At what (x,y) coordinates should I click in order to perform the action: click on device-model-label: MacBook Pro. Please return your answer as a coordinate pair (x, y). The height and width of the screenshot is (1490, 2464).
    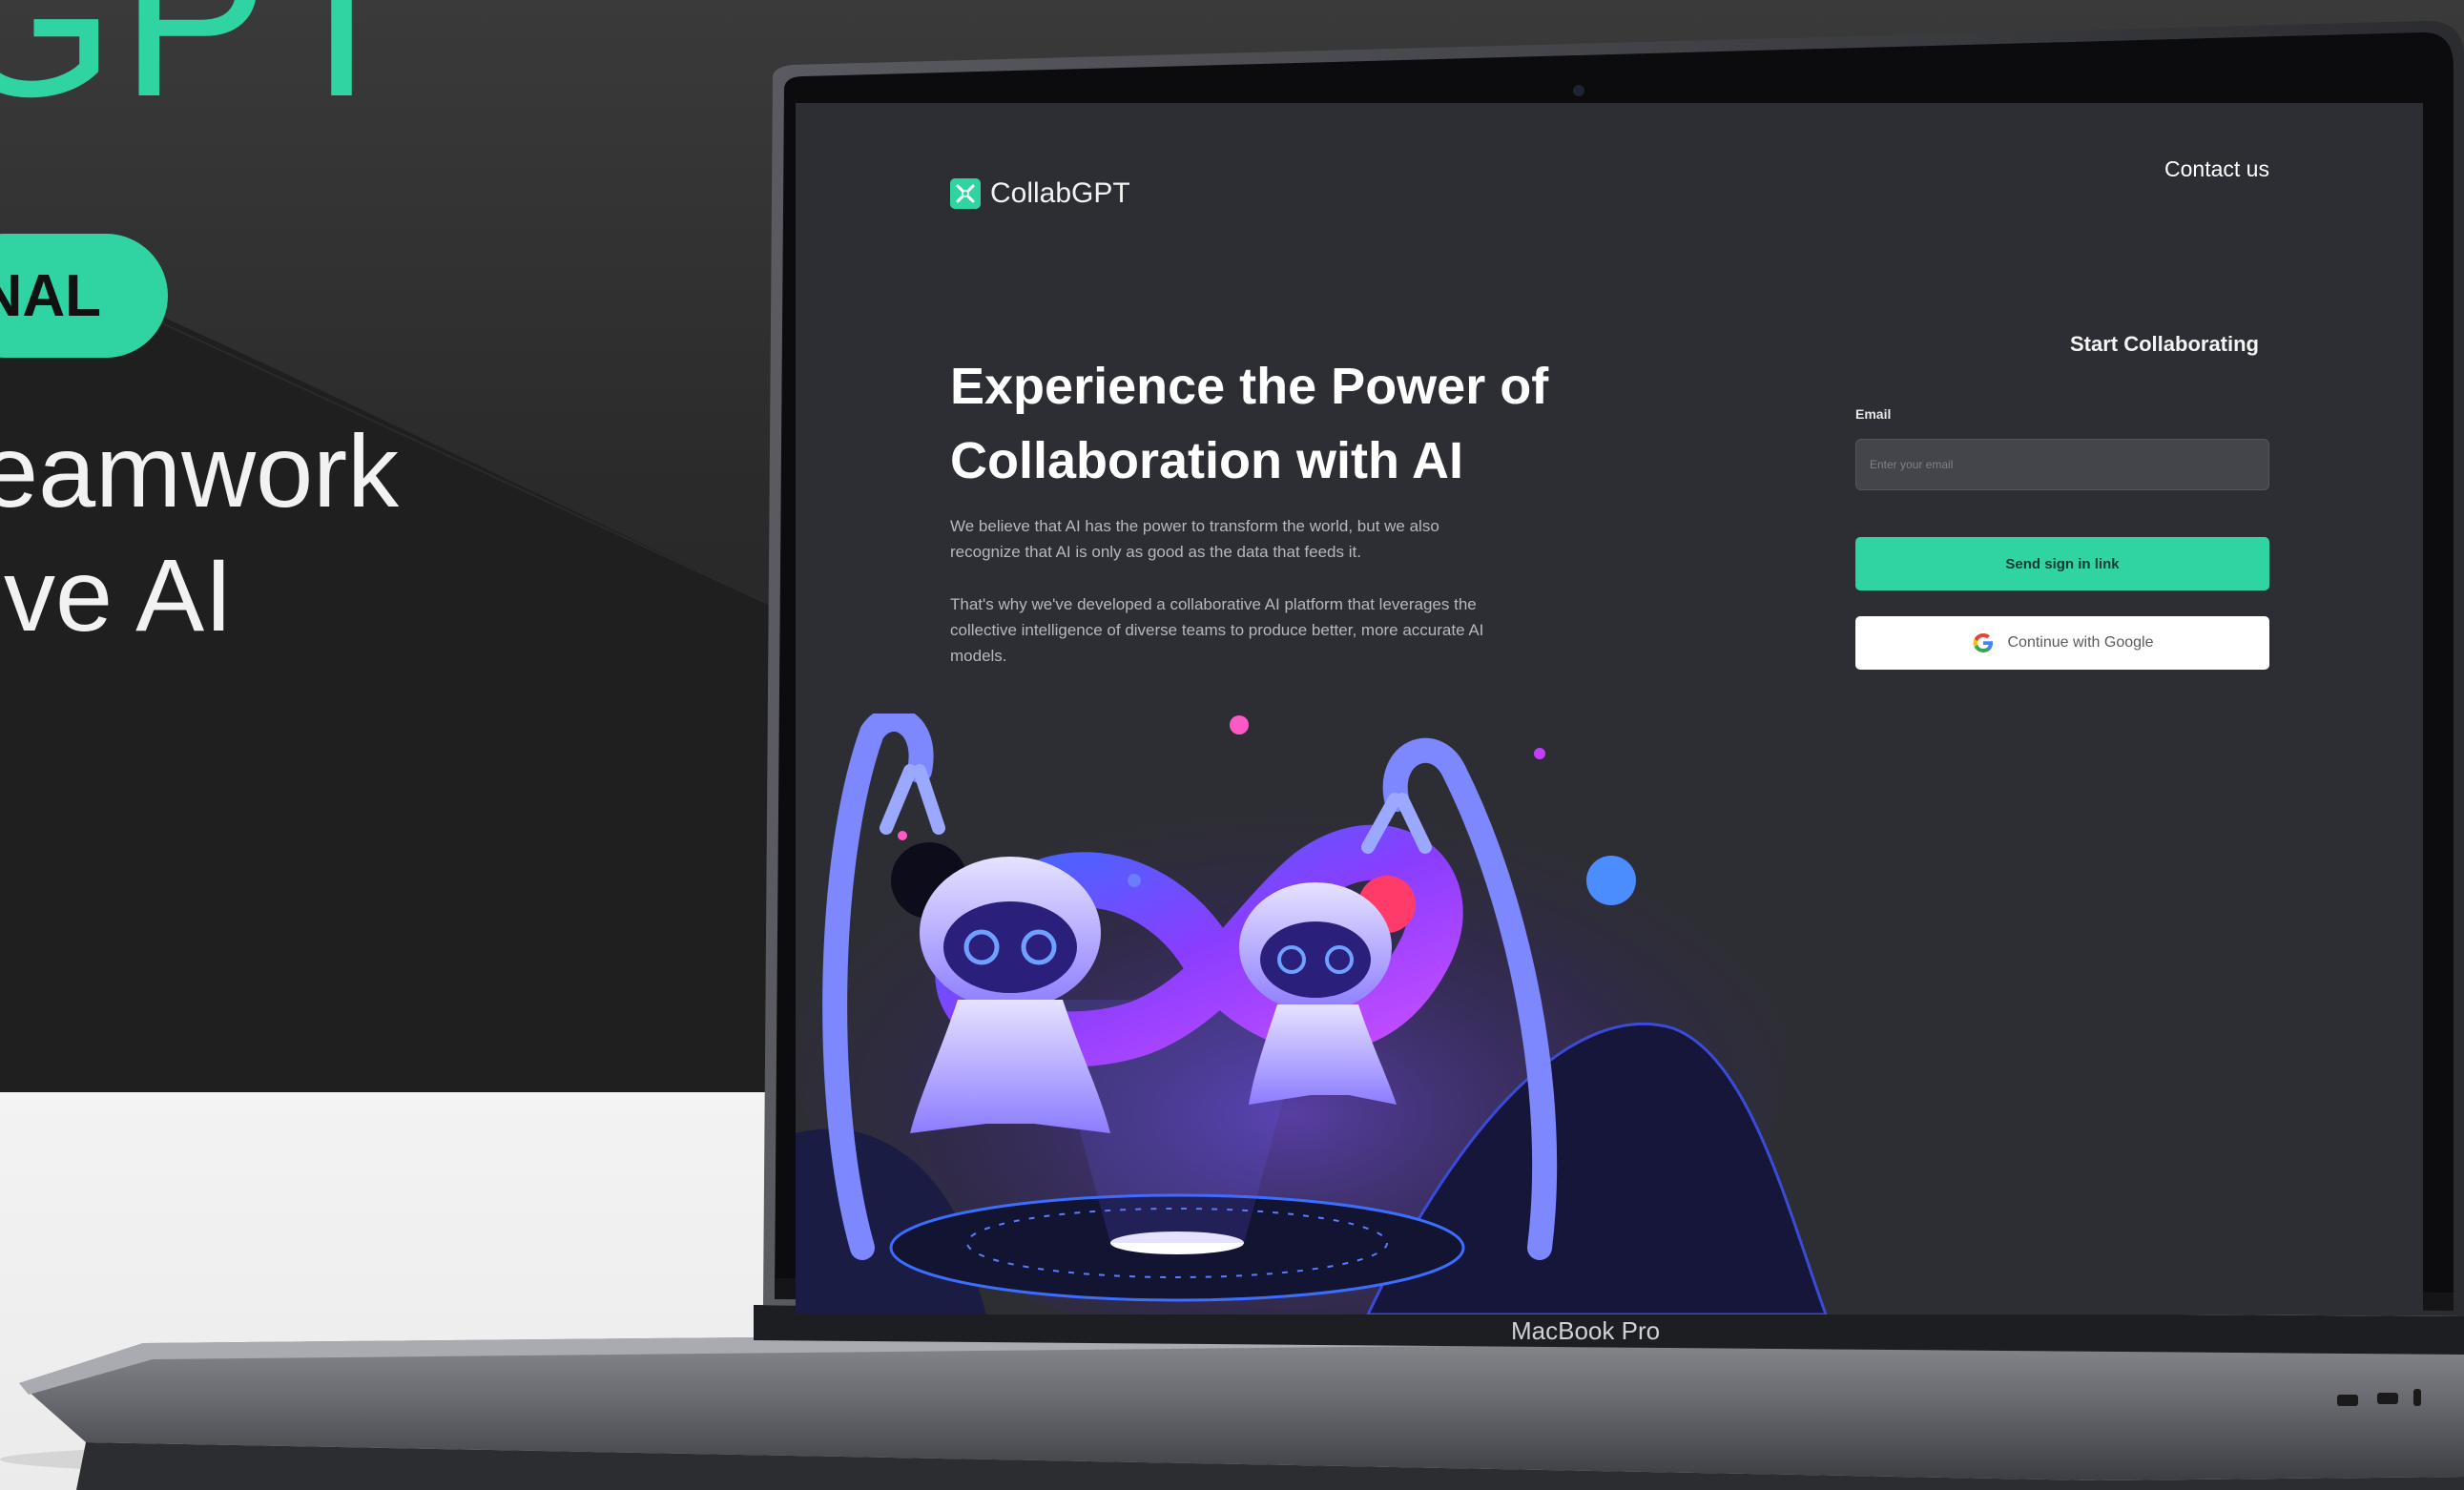
    Looking at the image, I should click on (1586, 1330).